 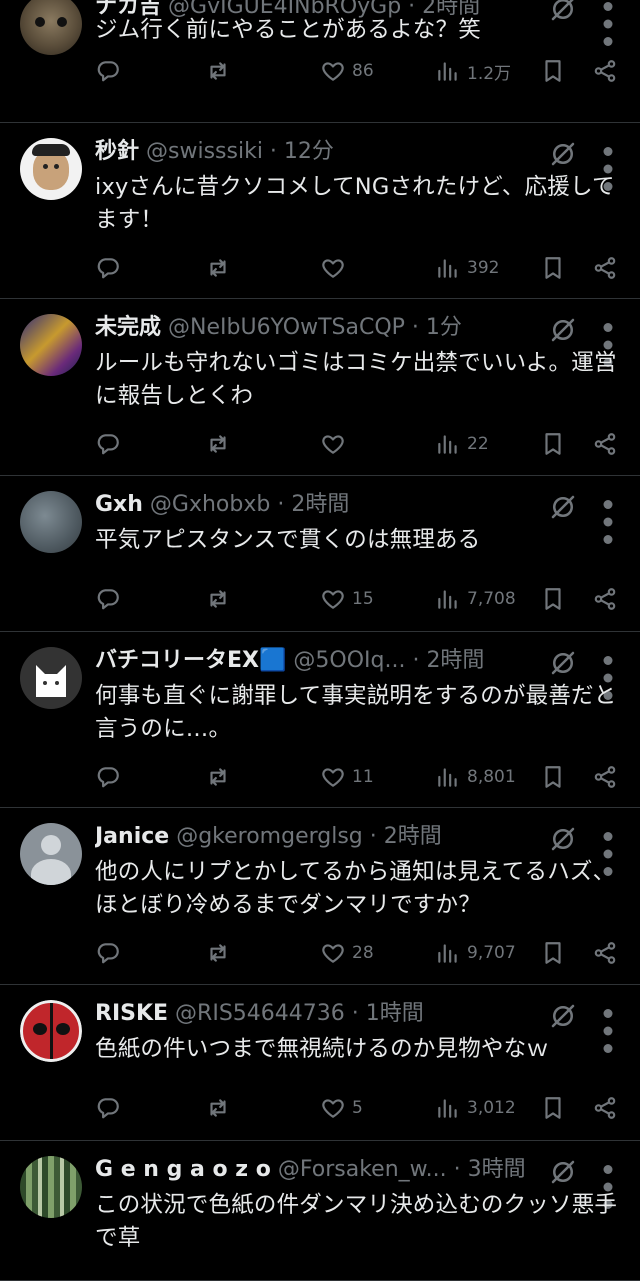 I want to click on user-handle: @NeIbU6YOwTSaCQP, so click(x=286, y=327).